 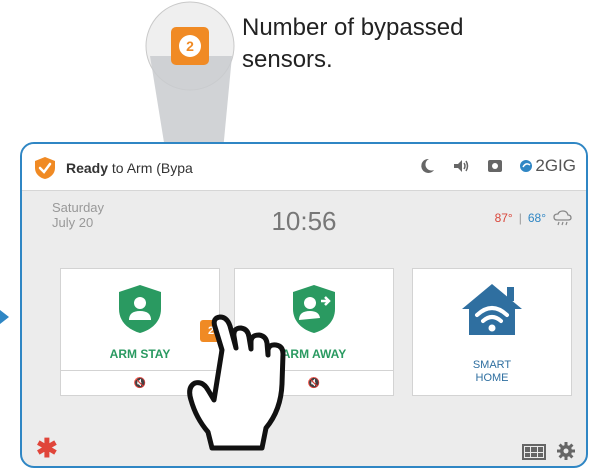 I want to click on camera-icon, so click(x=495, y=166).